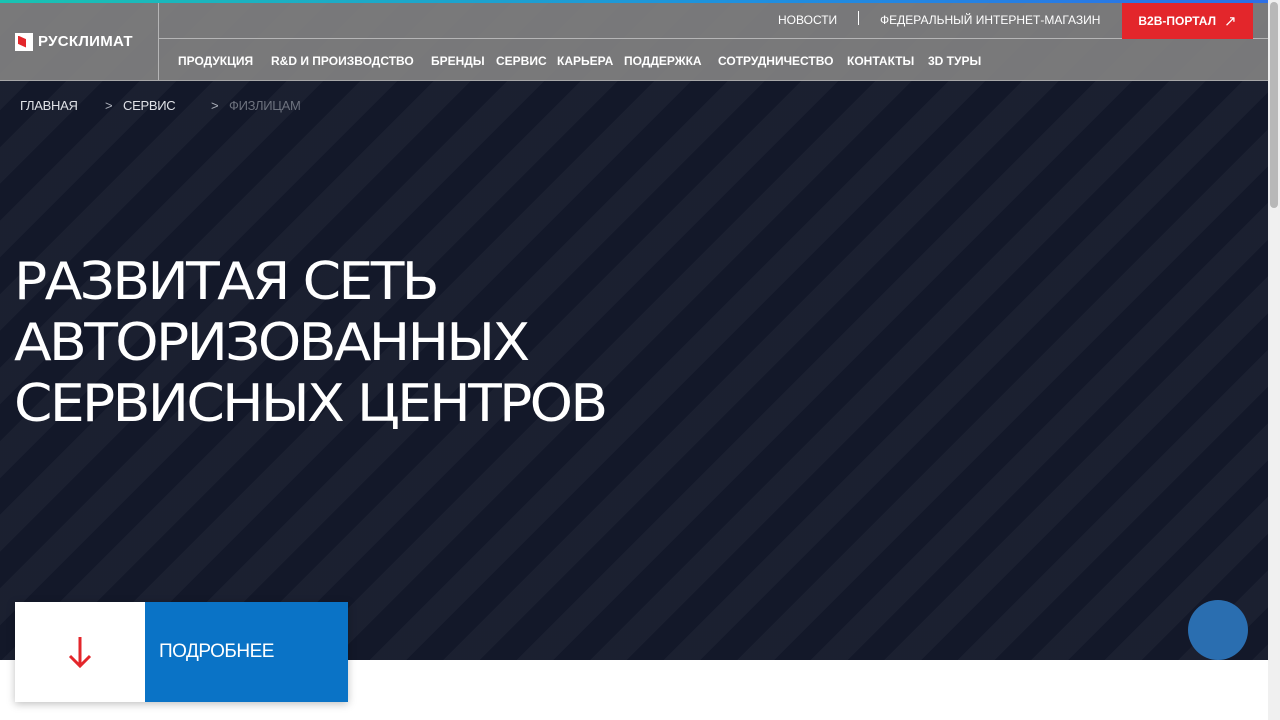 This screenshot has width=1280, height=720. Describe the element at coordinates (663, 61) in the screenshot. I see `nav-item-support: ПОДДЕРЖКА` at that location.